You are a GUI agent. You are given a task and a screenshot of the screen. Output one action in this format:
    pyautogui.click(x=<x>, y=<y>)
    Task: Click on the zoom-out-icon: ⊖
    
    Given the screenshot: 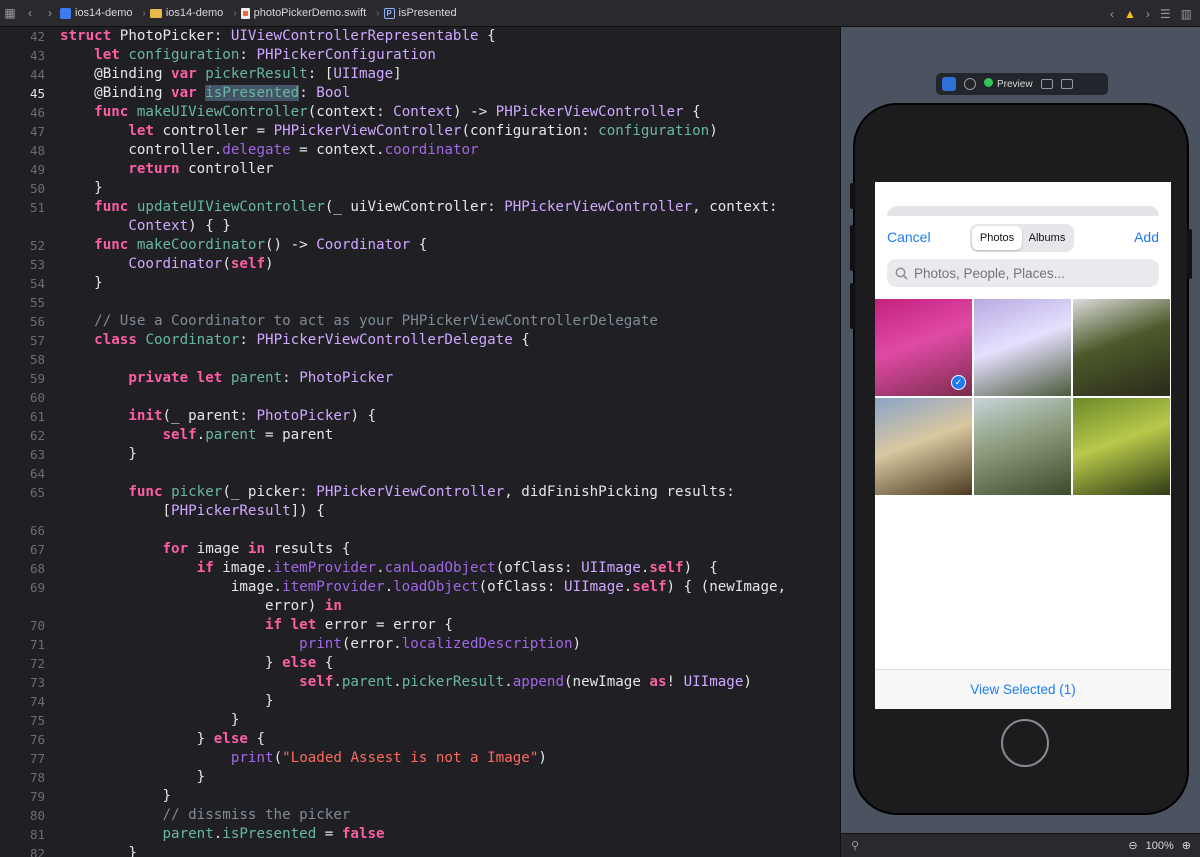 What is the action you would take?
    pyautogui.click(x=1132, y=845)
    